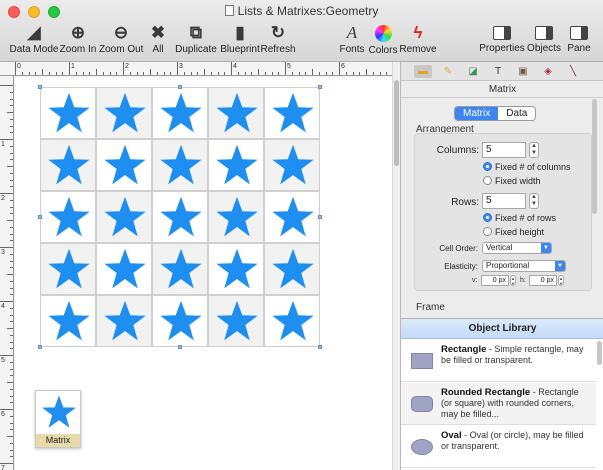  I want to click on columns-input: 5, so click(504, 150).